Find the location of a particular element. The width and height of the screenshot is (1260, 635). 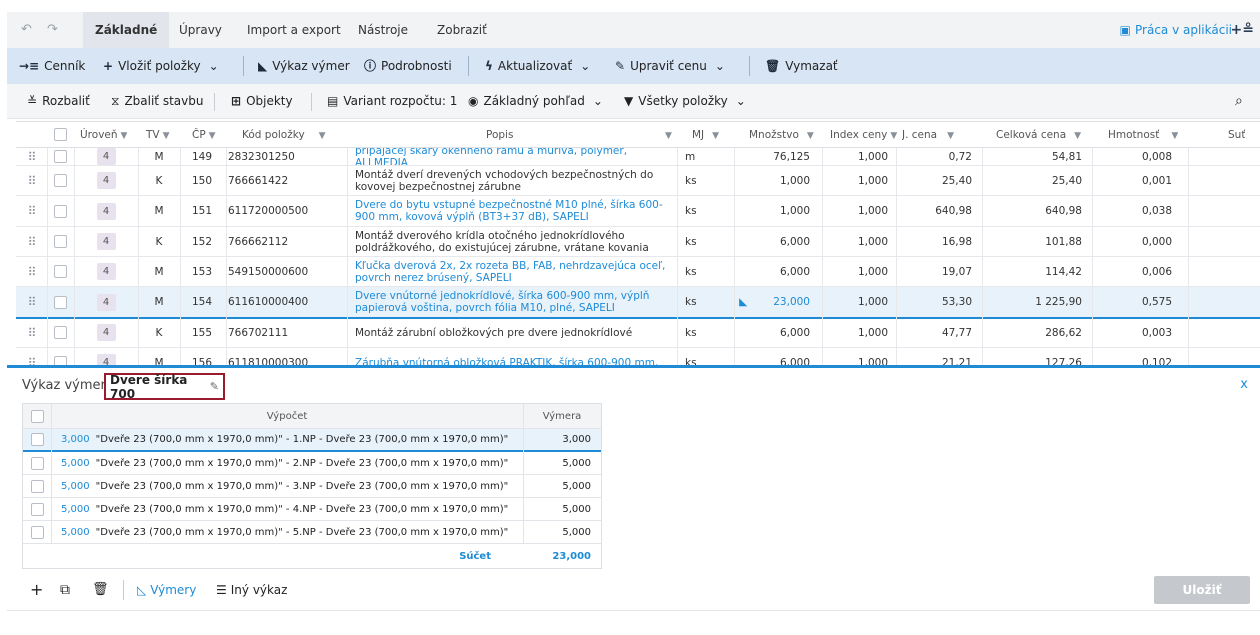

col-mj: MJ ▼ is located at coordinates (705, 135).